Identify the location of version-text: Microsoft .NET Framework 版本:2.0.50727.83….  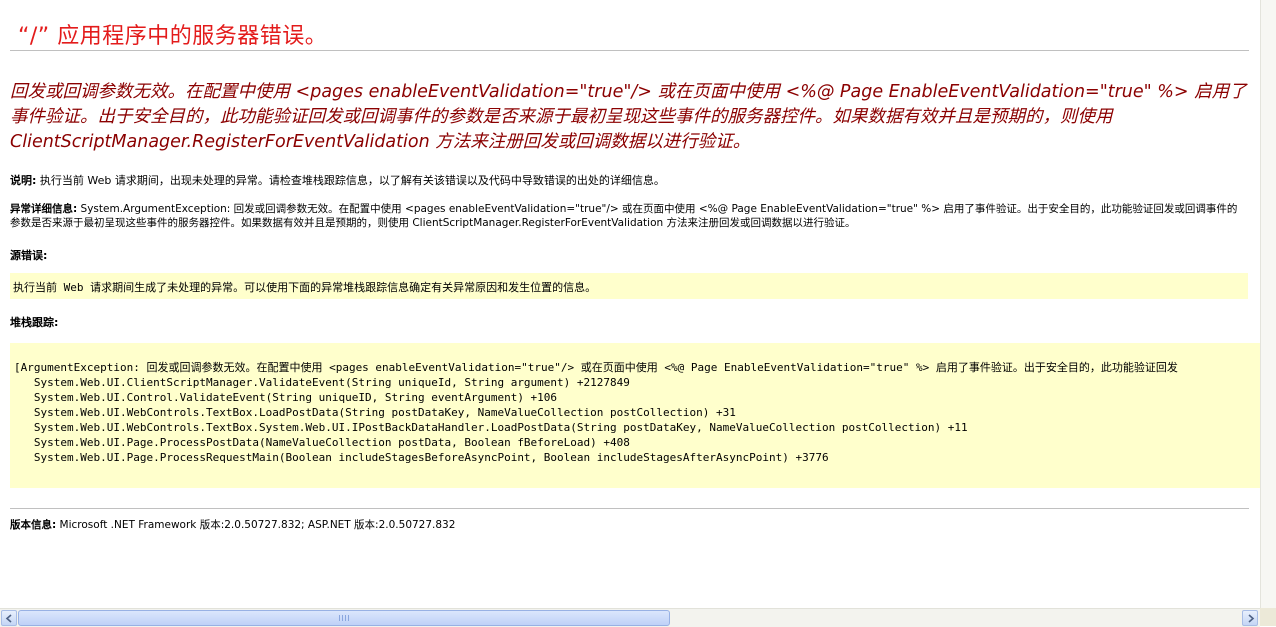
(257, 525).